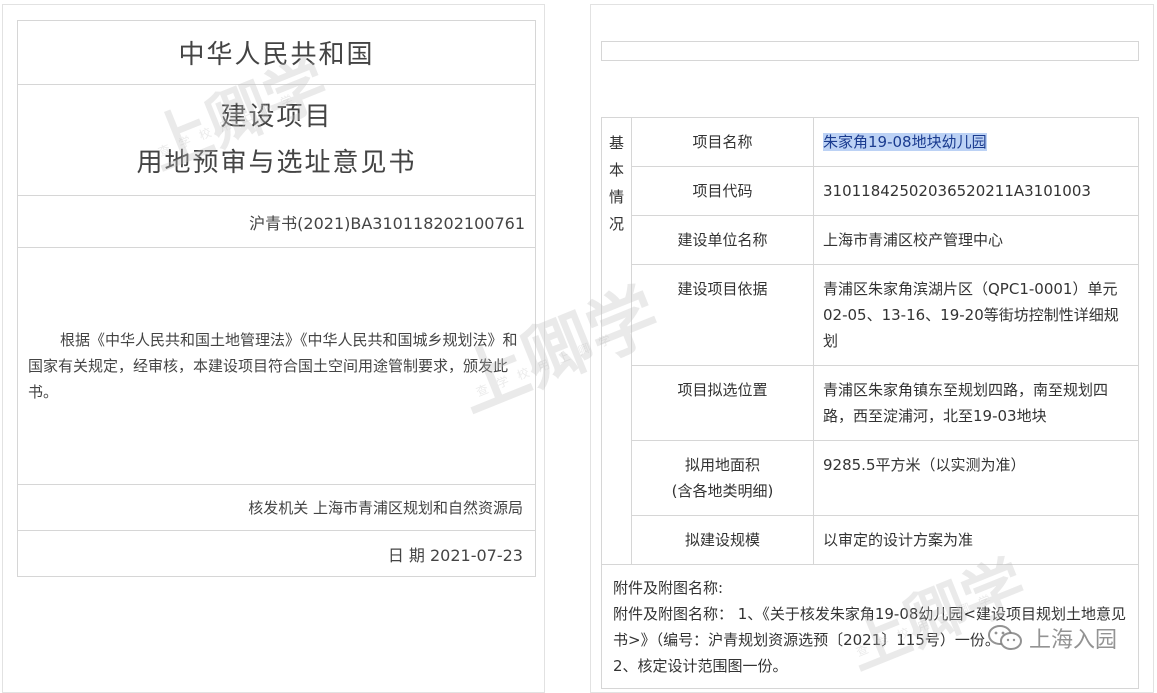  Describe the element at coordinates (976, 191) in the screenshot. I see `row-value-project-code: 31011842502036520211A3101003` at that location.